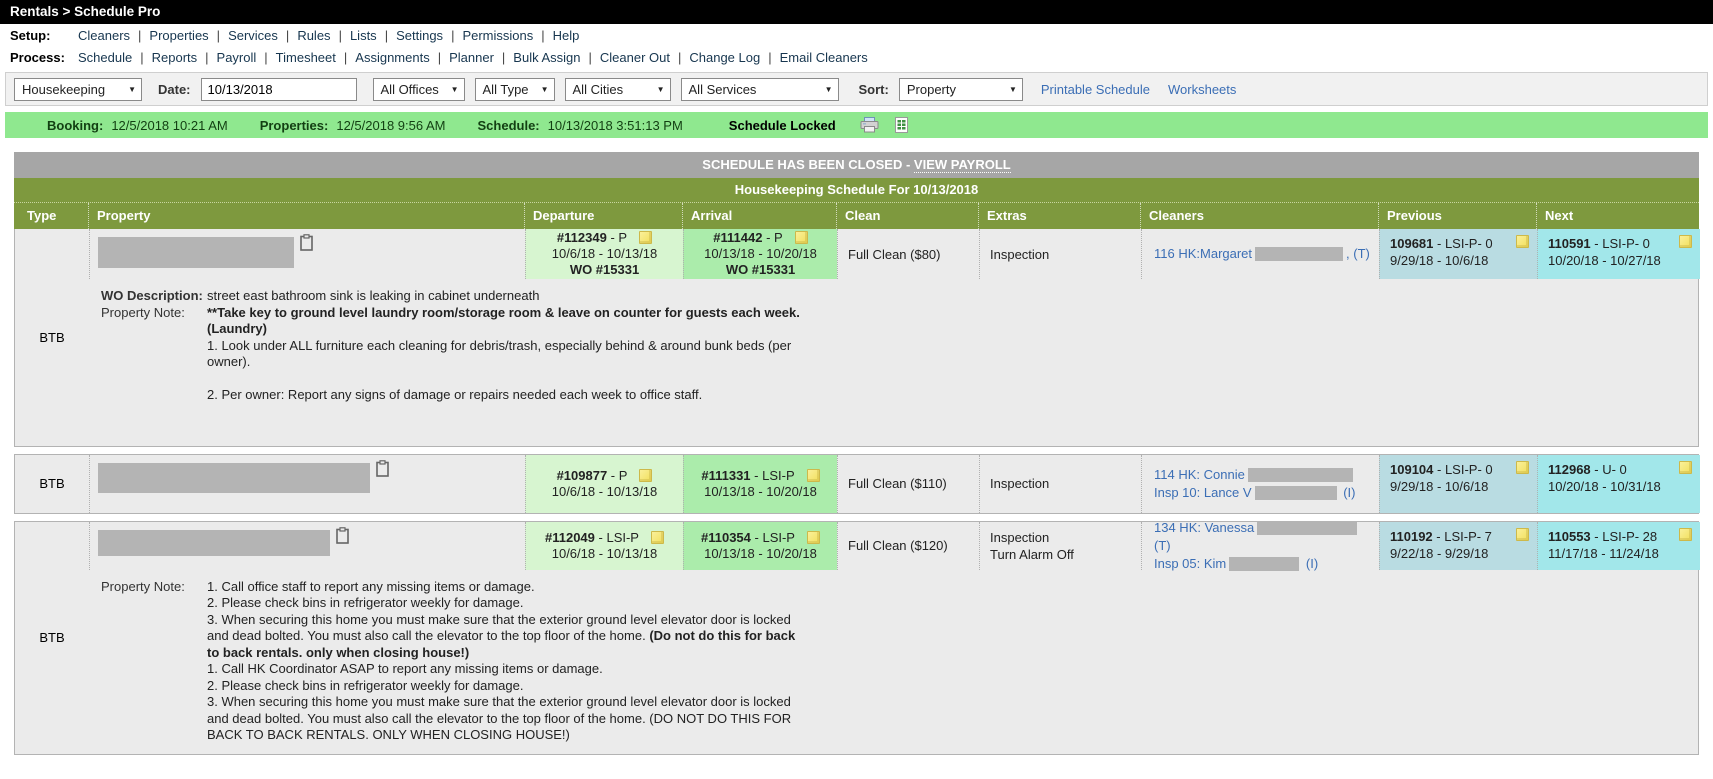 The image size is (1713, 779). I want to click on col-header-departure: Departure, so click(603, 216).